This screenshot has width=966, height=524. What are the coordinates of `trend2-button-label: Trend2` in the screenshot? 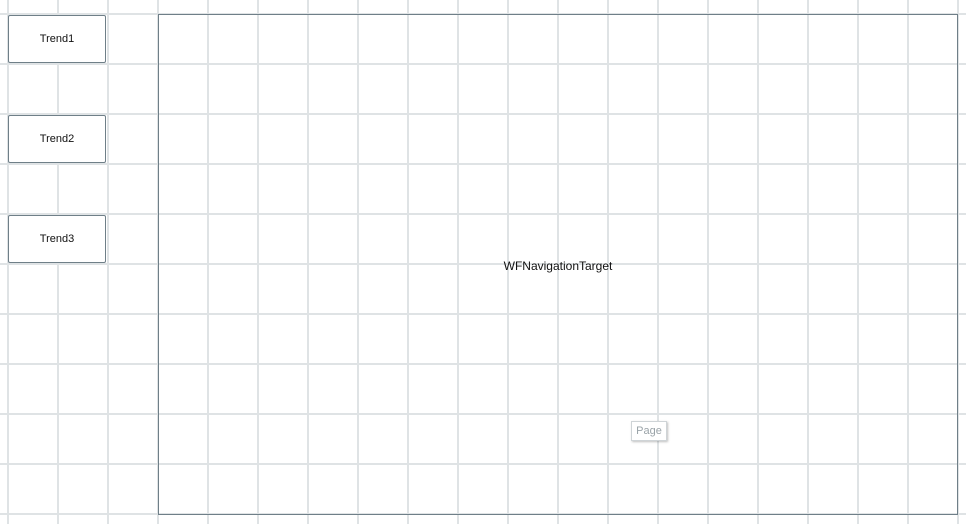 It's located at (57, 139).